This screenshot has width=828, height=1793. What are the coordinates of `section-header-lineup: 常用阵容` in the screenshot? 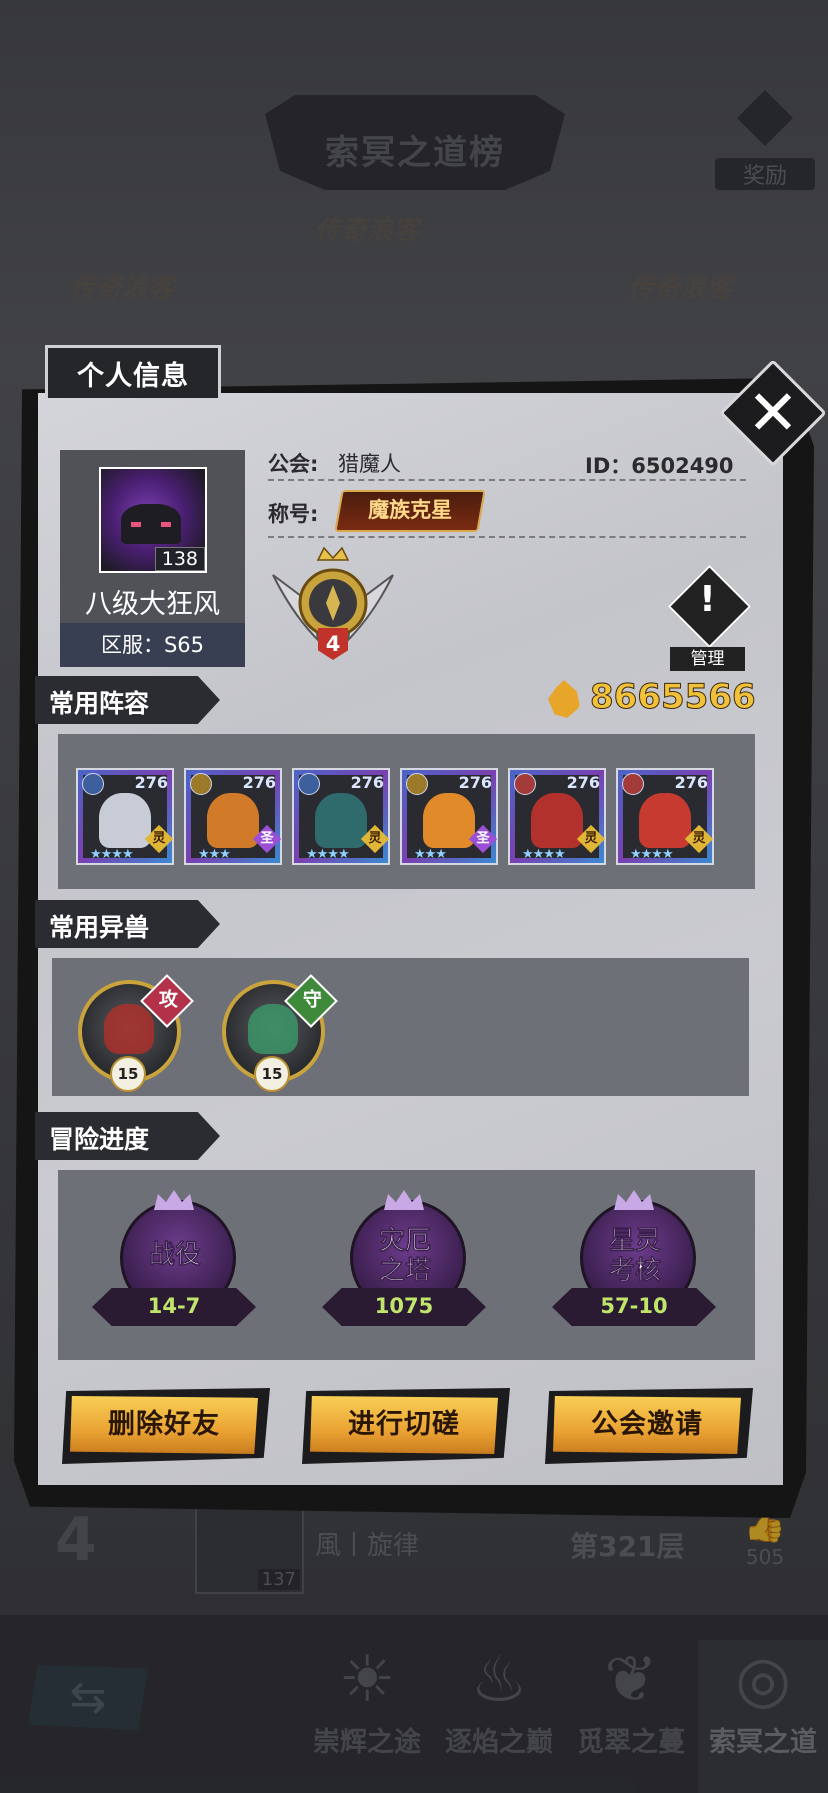 It's located at (127, 700).